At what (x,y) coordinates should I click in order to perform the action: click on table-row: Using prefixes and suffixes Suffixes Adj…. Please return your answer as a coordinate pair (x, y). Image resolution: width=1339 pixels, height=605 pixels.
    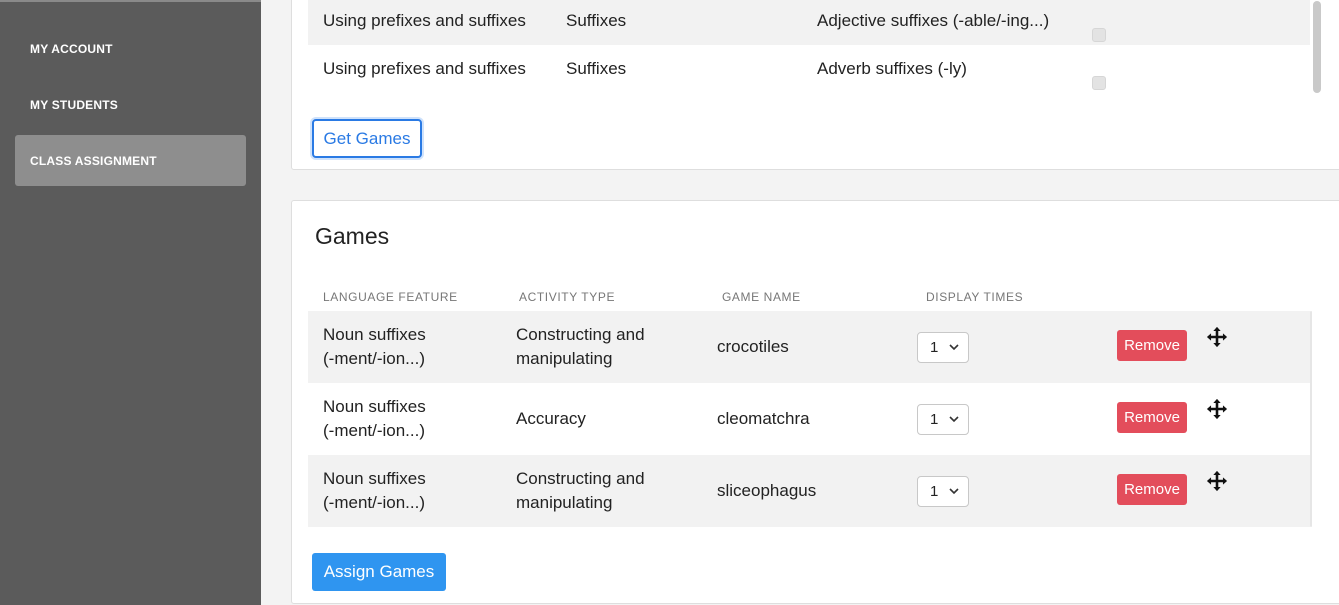
    Looking at the image, I should click on (809, 22).